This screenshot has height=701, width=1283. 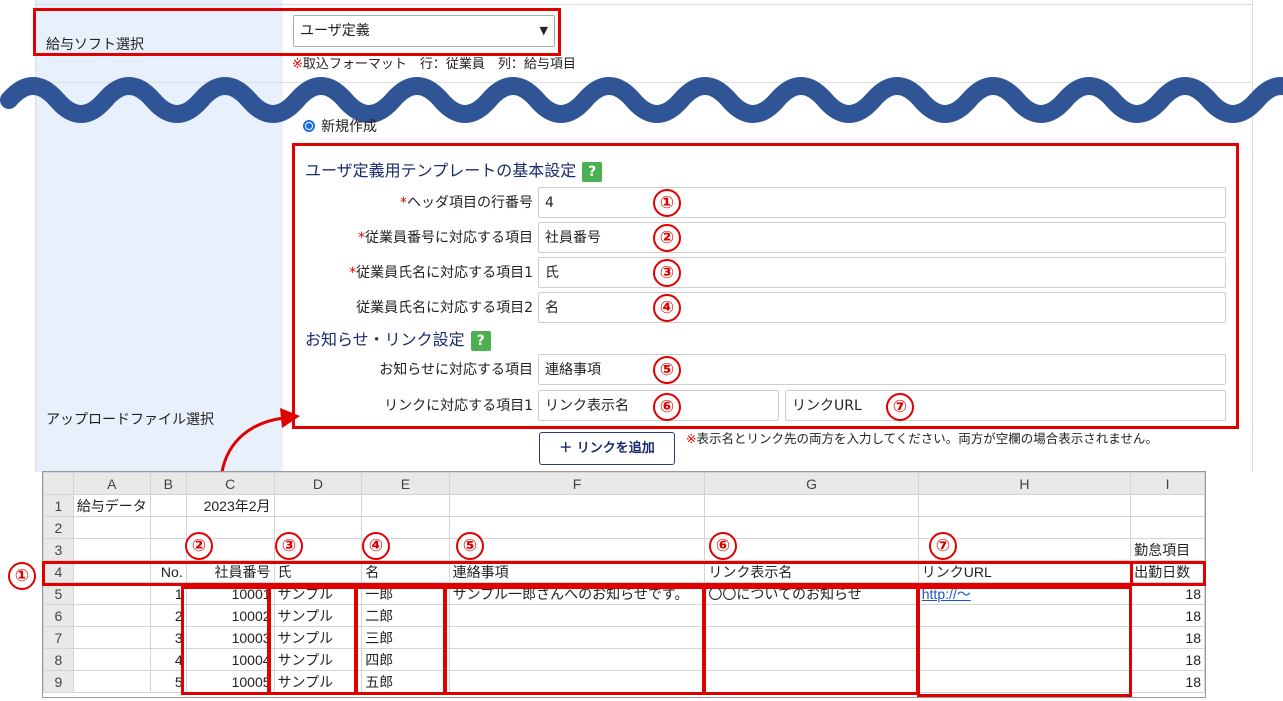 What do you see at coordinates (22, 576) in the screenshot?
I see `row-marker-1: ①` at bounding box center [22, 576].